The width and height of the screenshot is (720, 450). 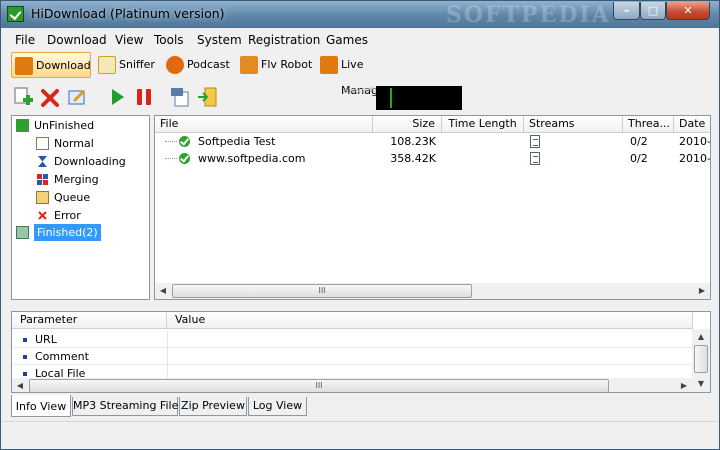 I want to click on robot-icon, so click(x=249, y=65).